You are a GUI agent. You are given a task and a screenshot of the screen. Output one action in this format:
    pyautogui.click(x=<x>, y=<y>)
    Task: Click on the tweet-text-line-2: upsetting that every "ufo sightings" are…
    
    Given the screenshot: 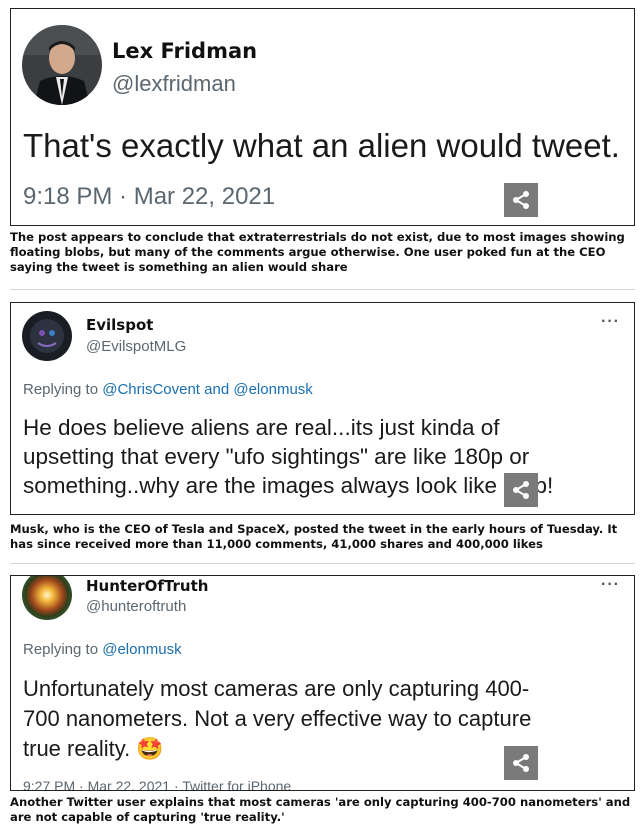 What is the action you would take?
    pyautogui.click(x=276, y=456)
    